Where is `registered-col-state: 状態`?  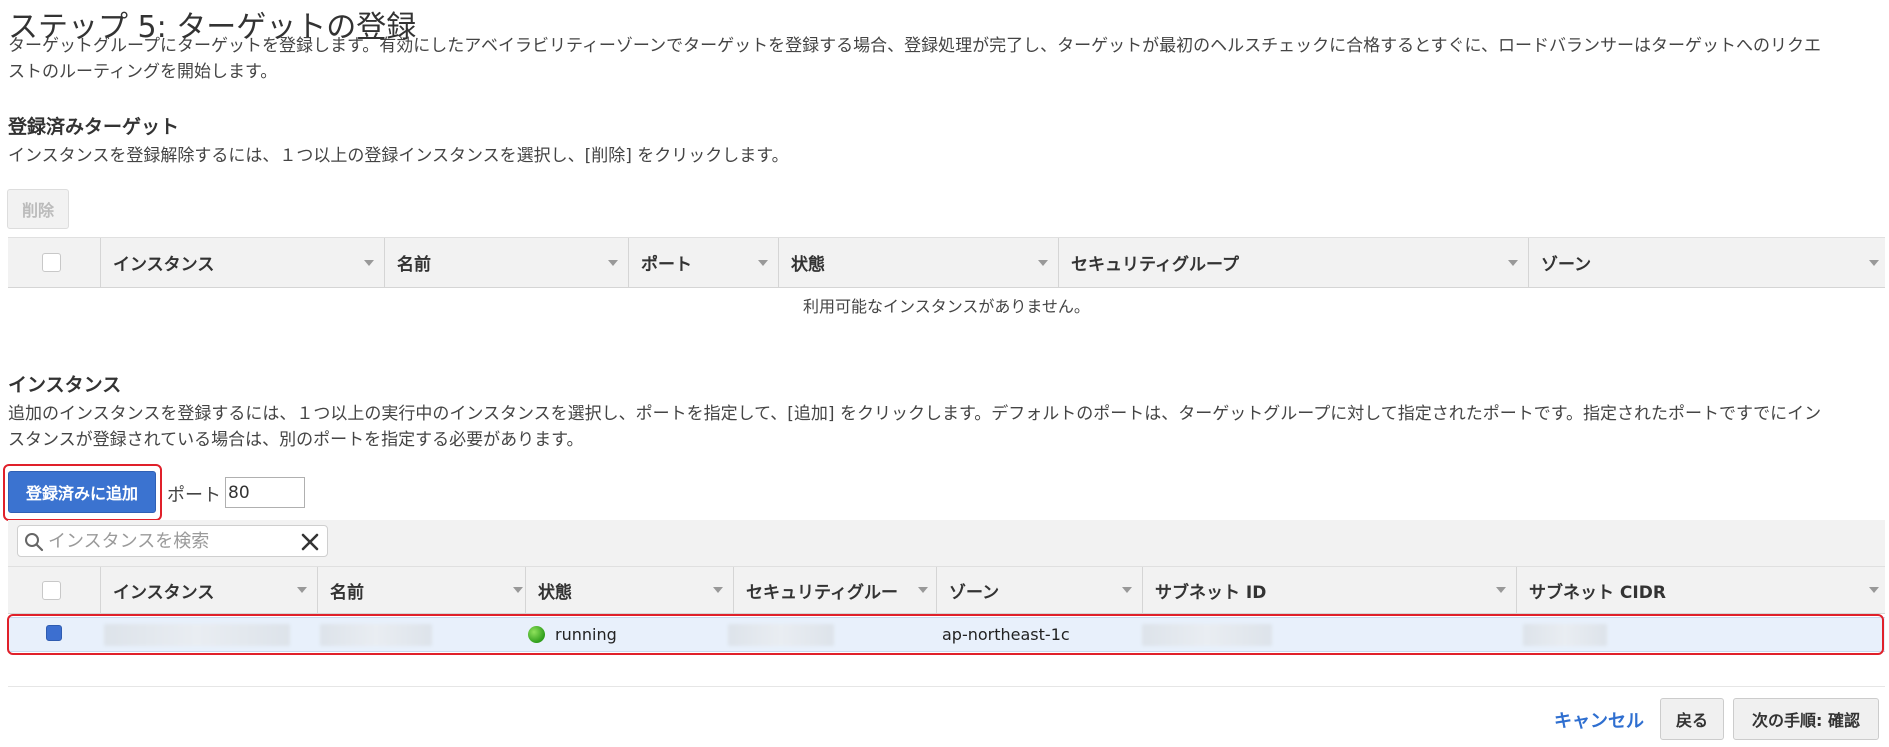
registered-col-state: 状態 is located at coordinates (918, 262).